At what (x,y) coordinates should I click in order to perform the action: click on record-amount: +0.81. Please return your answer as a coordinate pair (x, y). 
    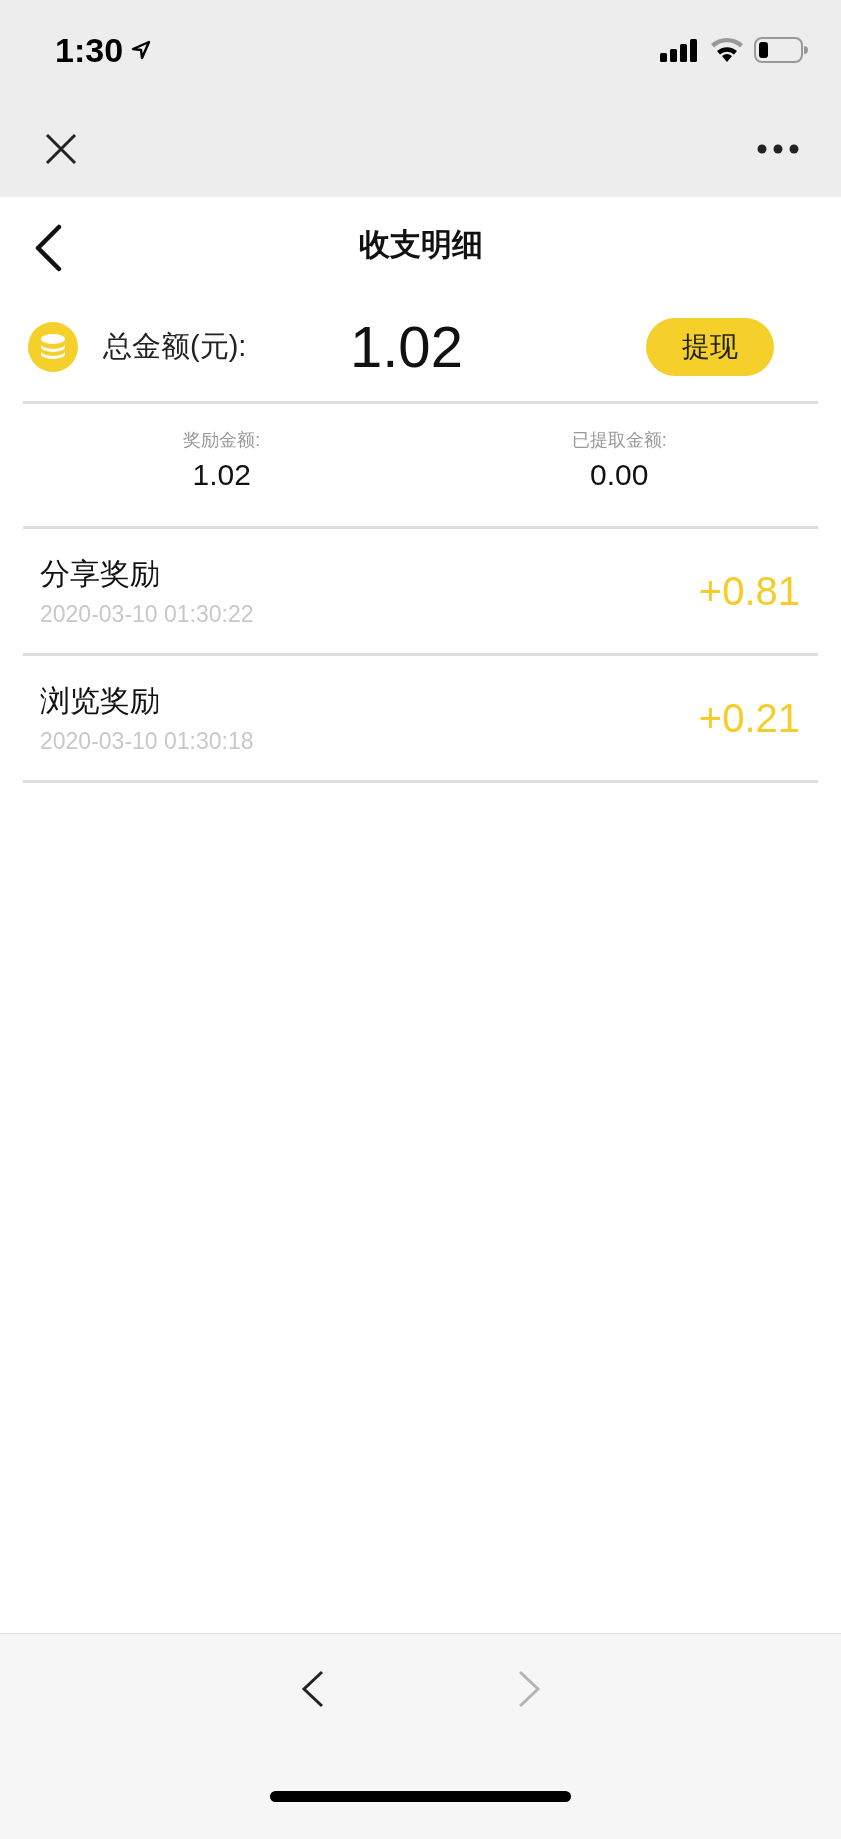
    Looking at the image, I should click on (749, 591).